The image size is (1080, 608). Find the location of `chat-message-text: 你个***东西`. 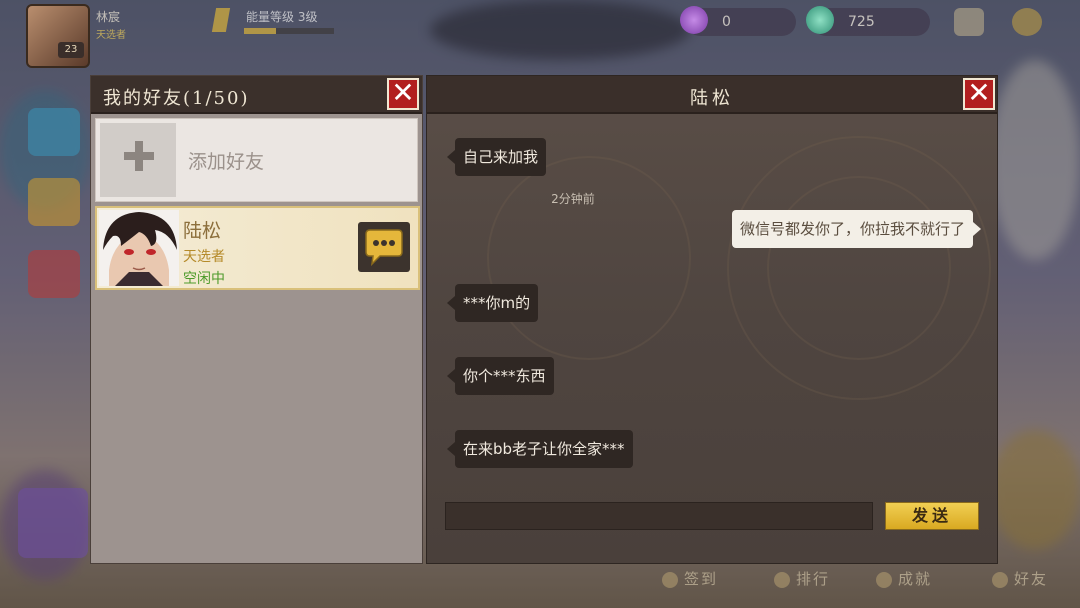

chat-message-text: 你个***东西 is located at coordinates (504, 376).